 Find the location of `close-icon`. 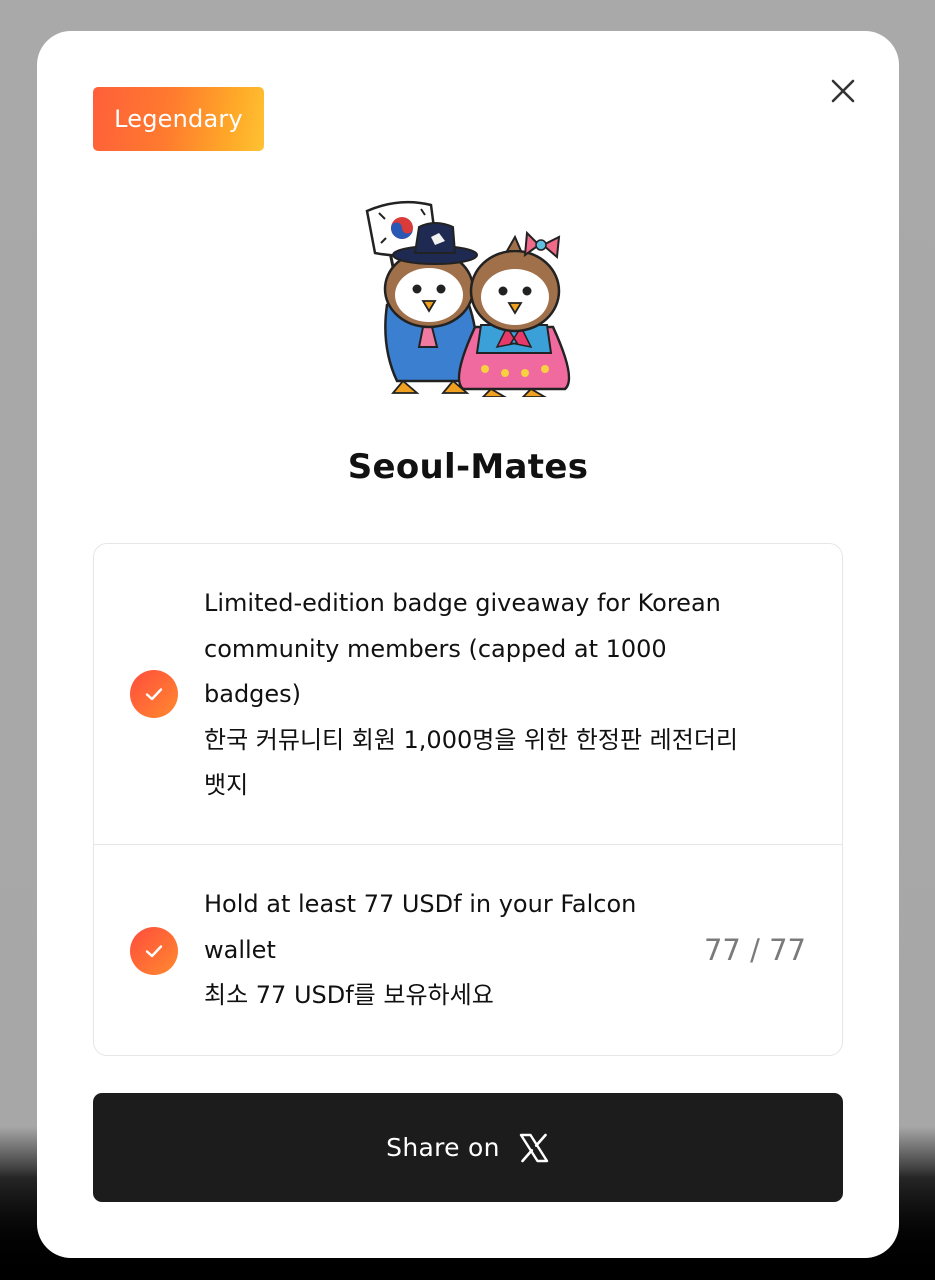

close-icon is located at coordinates (843, 91).